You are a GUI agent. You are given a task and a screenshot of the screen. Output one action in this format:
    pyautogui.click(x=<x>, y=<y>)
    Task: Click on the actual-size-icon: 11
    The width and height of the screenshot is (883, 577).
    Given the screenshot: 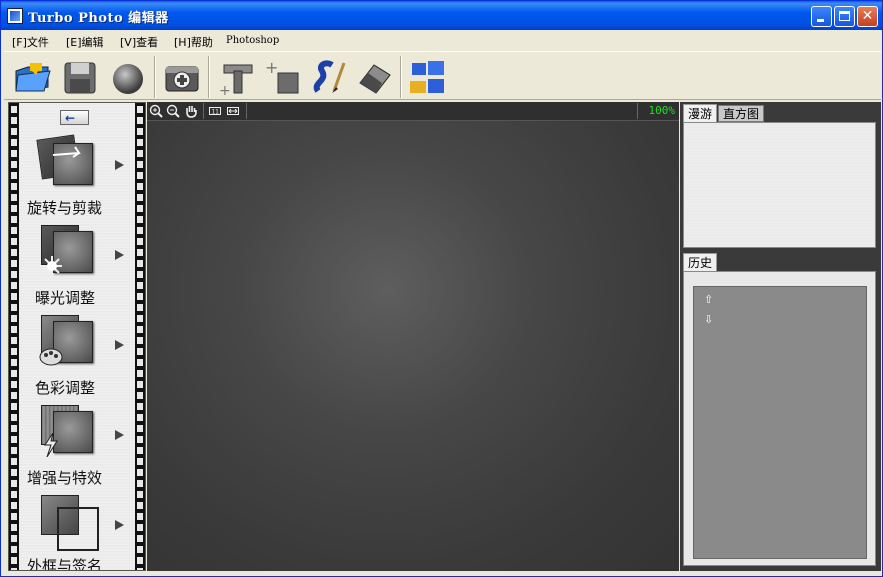 What is the action you would take?
    pyautogui.click(x=215, y=111)
    